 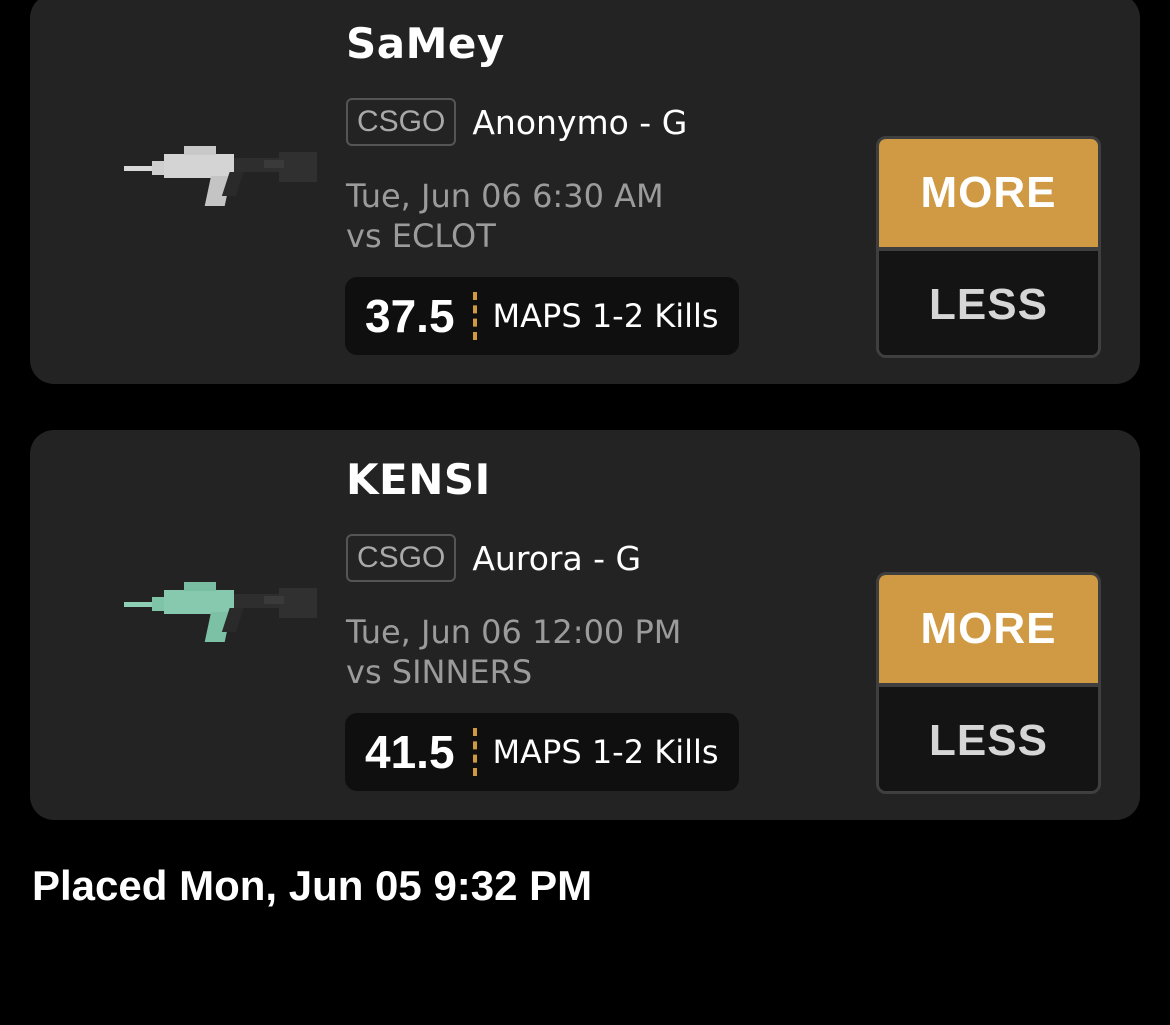 What do you see at coordinates (514, 632) in the screenshot?
I see `game-time: Tue, Jun 06 12:00 PM` at bounding box center [514, 632].